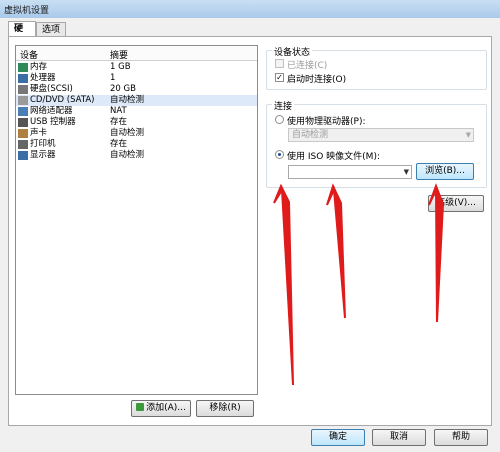 The image size is (500, 452). What do you see at coordinates (27, 11) in the screenshot?
I see `window-title: 虚拟机设置` at bounding box center [27, 11].